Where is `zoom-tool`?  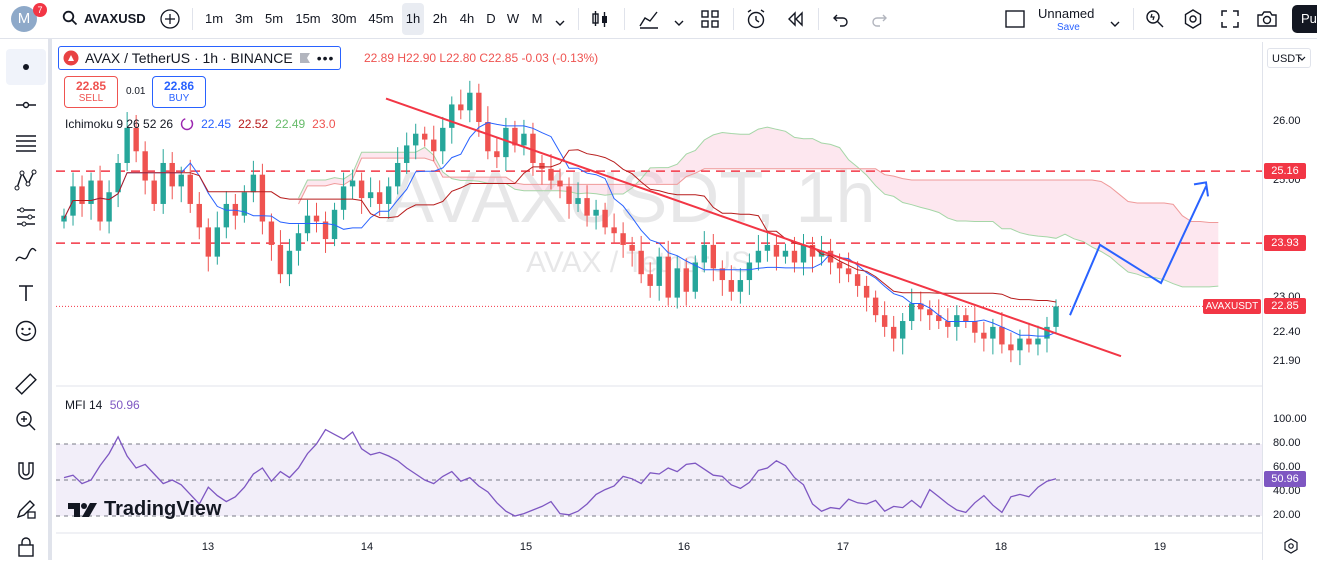
zoom-tool is located at coordinates (26, 421).